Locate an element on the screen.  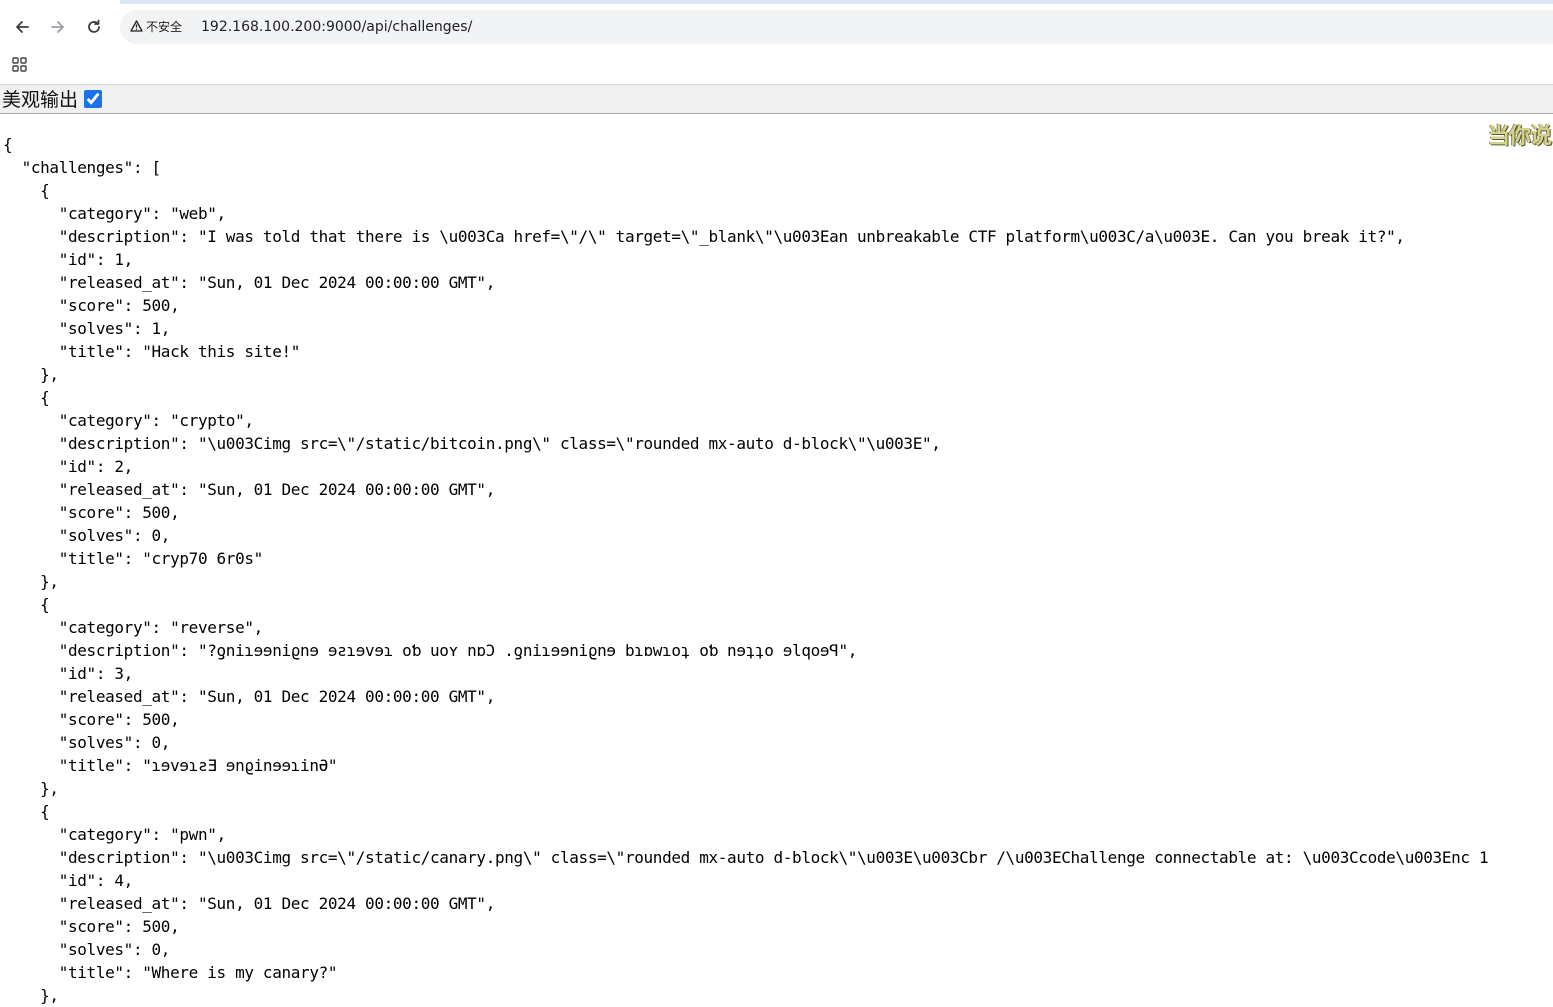
security-indicator: 不安全 is located at coordinates (156, 27).